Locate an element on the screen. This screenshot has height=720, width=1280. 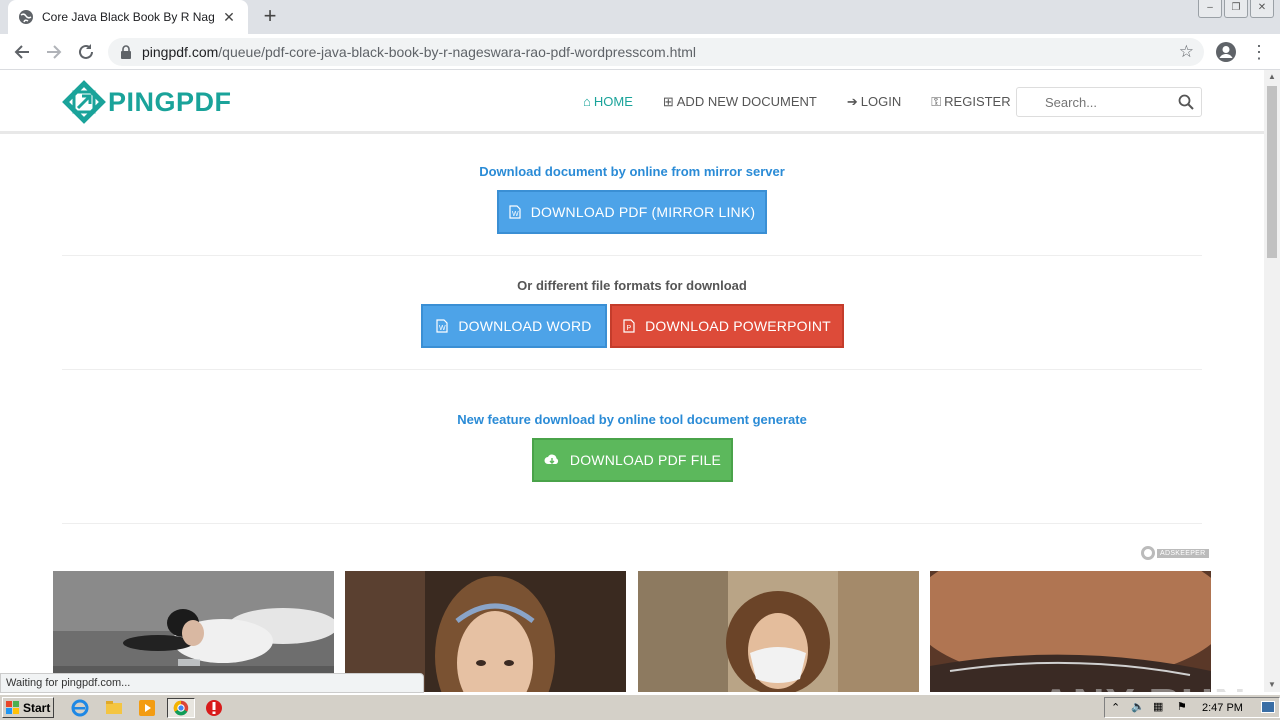
key-icon: ⚿ is located at coordinates (936, 101).